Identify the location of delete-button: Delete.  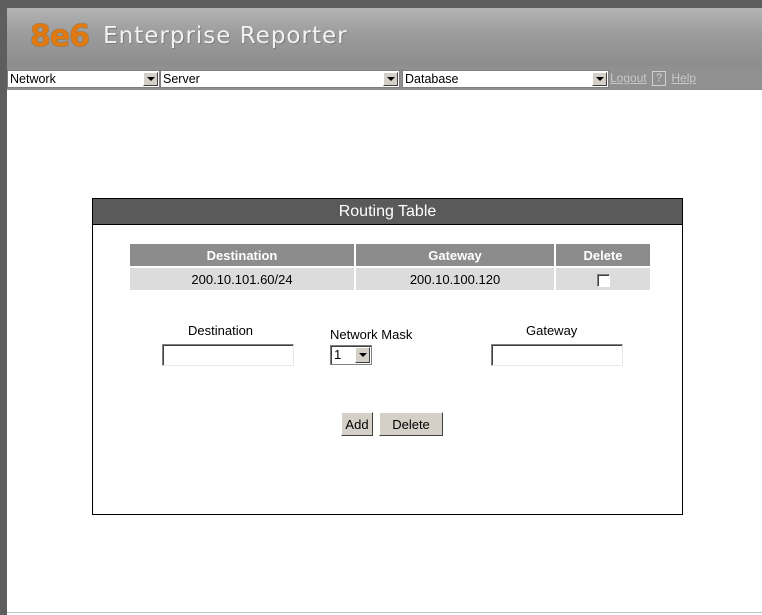
(411, 424).